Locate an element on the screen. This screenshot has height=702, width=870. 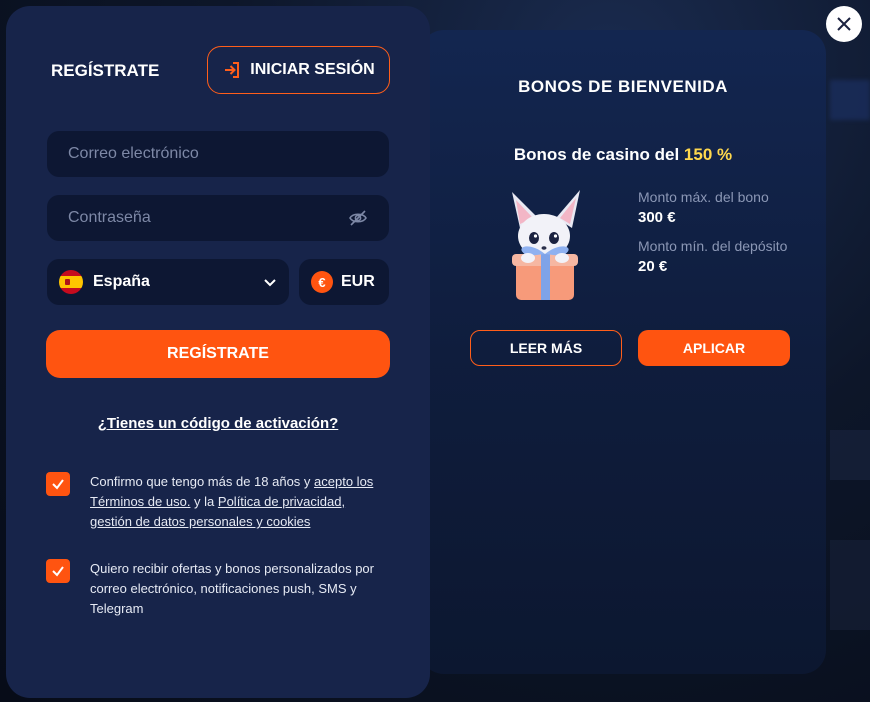
close-icon is located at coordinates (844, 24).